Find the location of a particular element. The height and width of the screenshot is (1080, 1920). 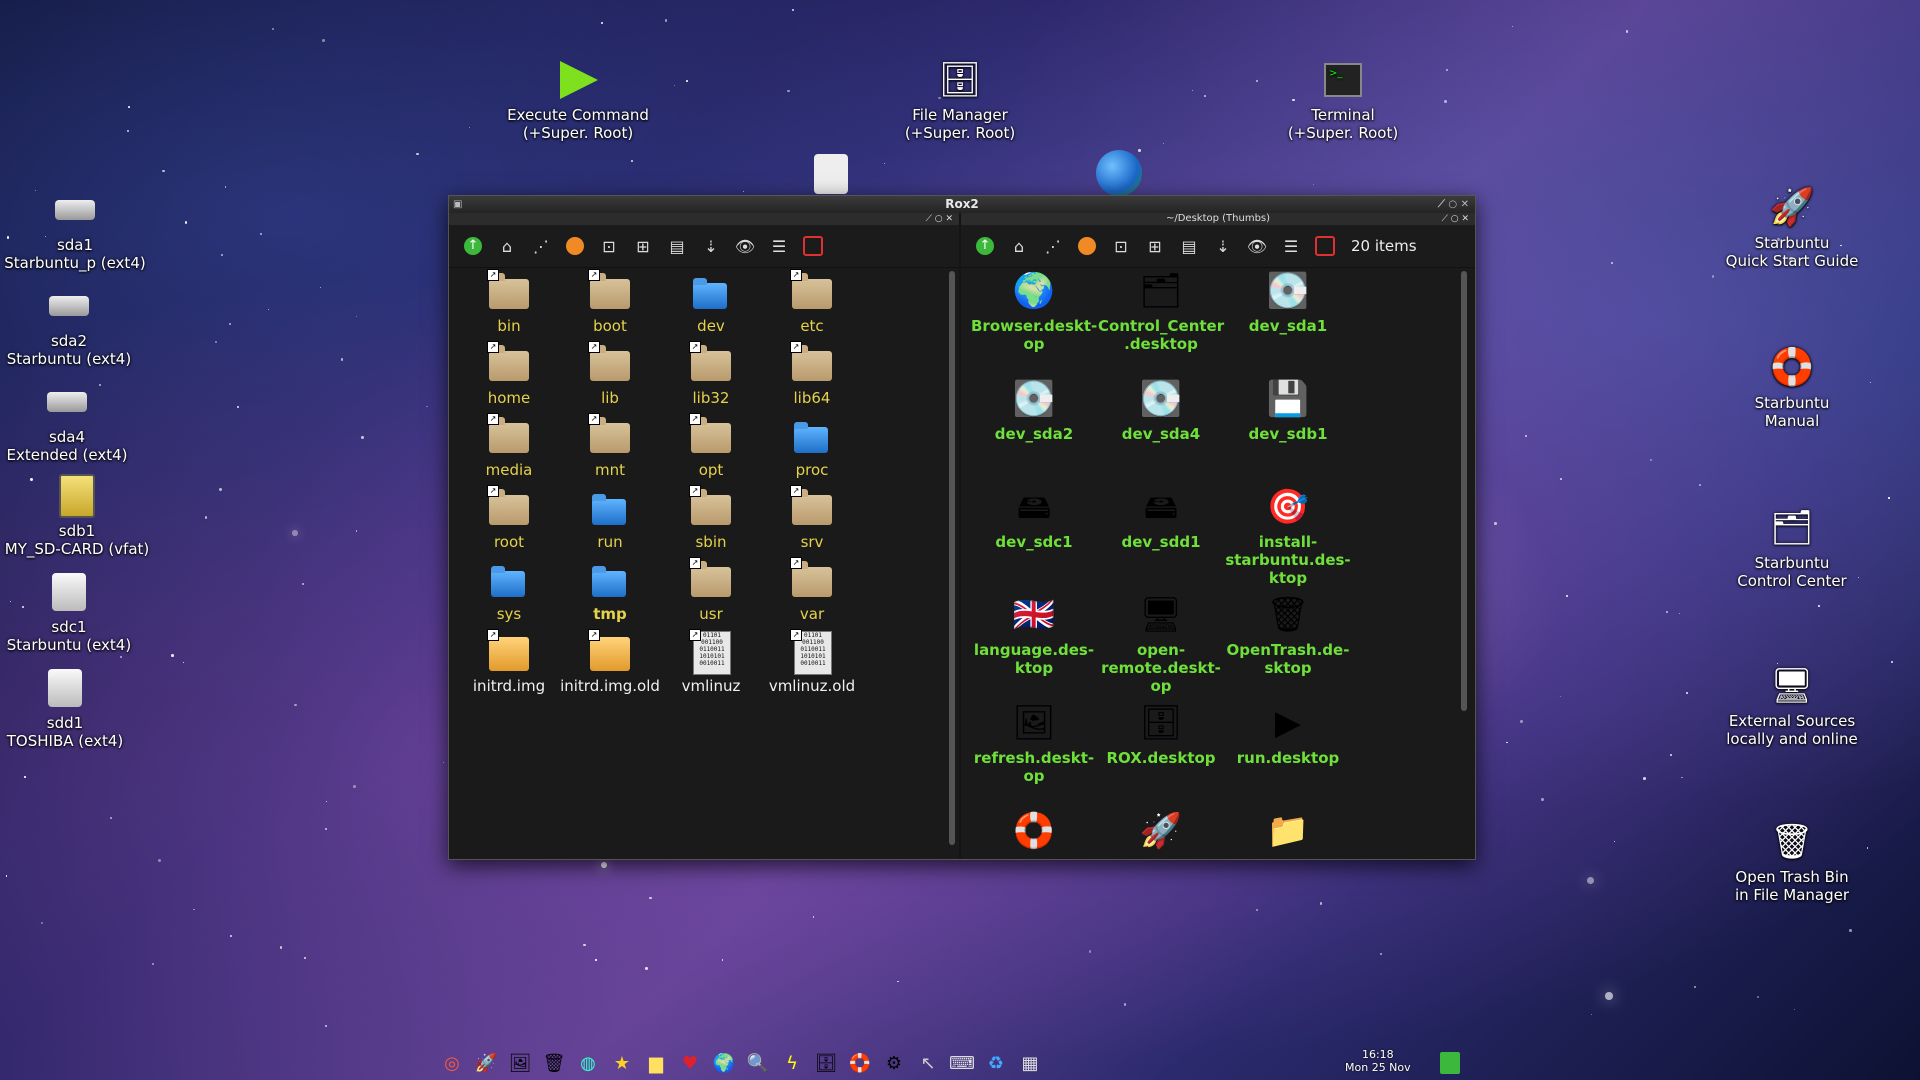

left-file-item: sys is located at coordinates (509, 590).